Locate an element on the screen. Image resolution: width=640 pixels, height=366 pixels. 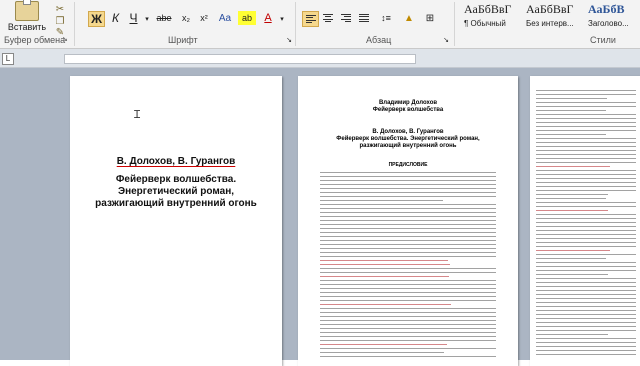
superscript-button: x² is located at coordinates (204, 18).